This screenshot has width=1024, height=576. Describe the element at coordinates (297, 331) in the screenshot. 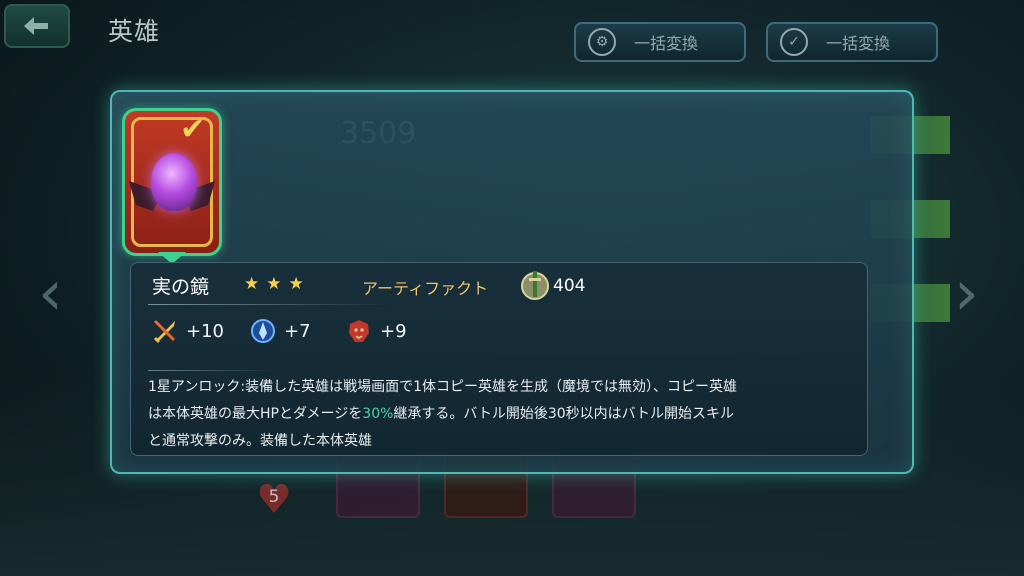

I see `stat-magic-value: +7` at that location.